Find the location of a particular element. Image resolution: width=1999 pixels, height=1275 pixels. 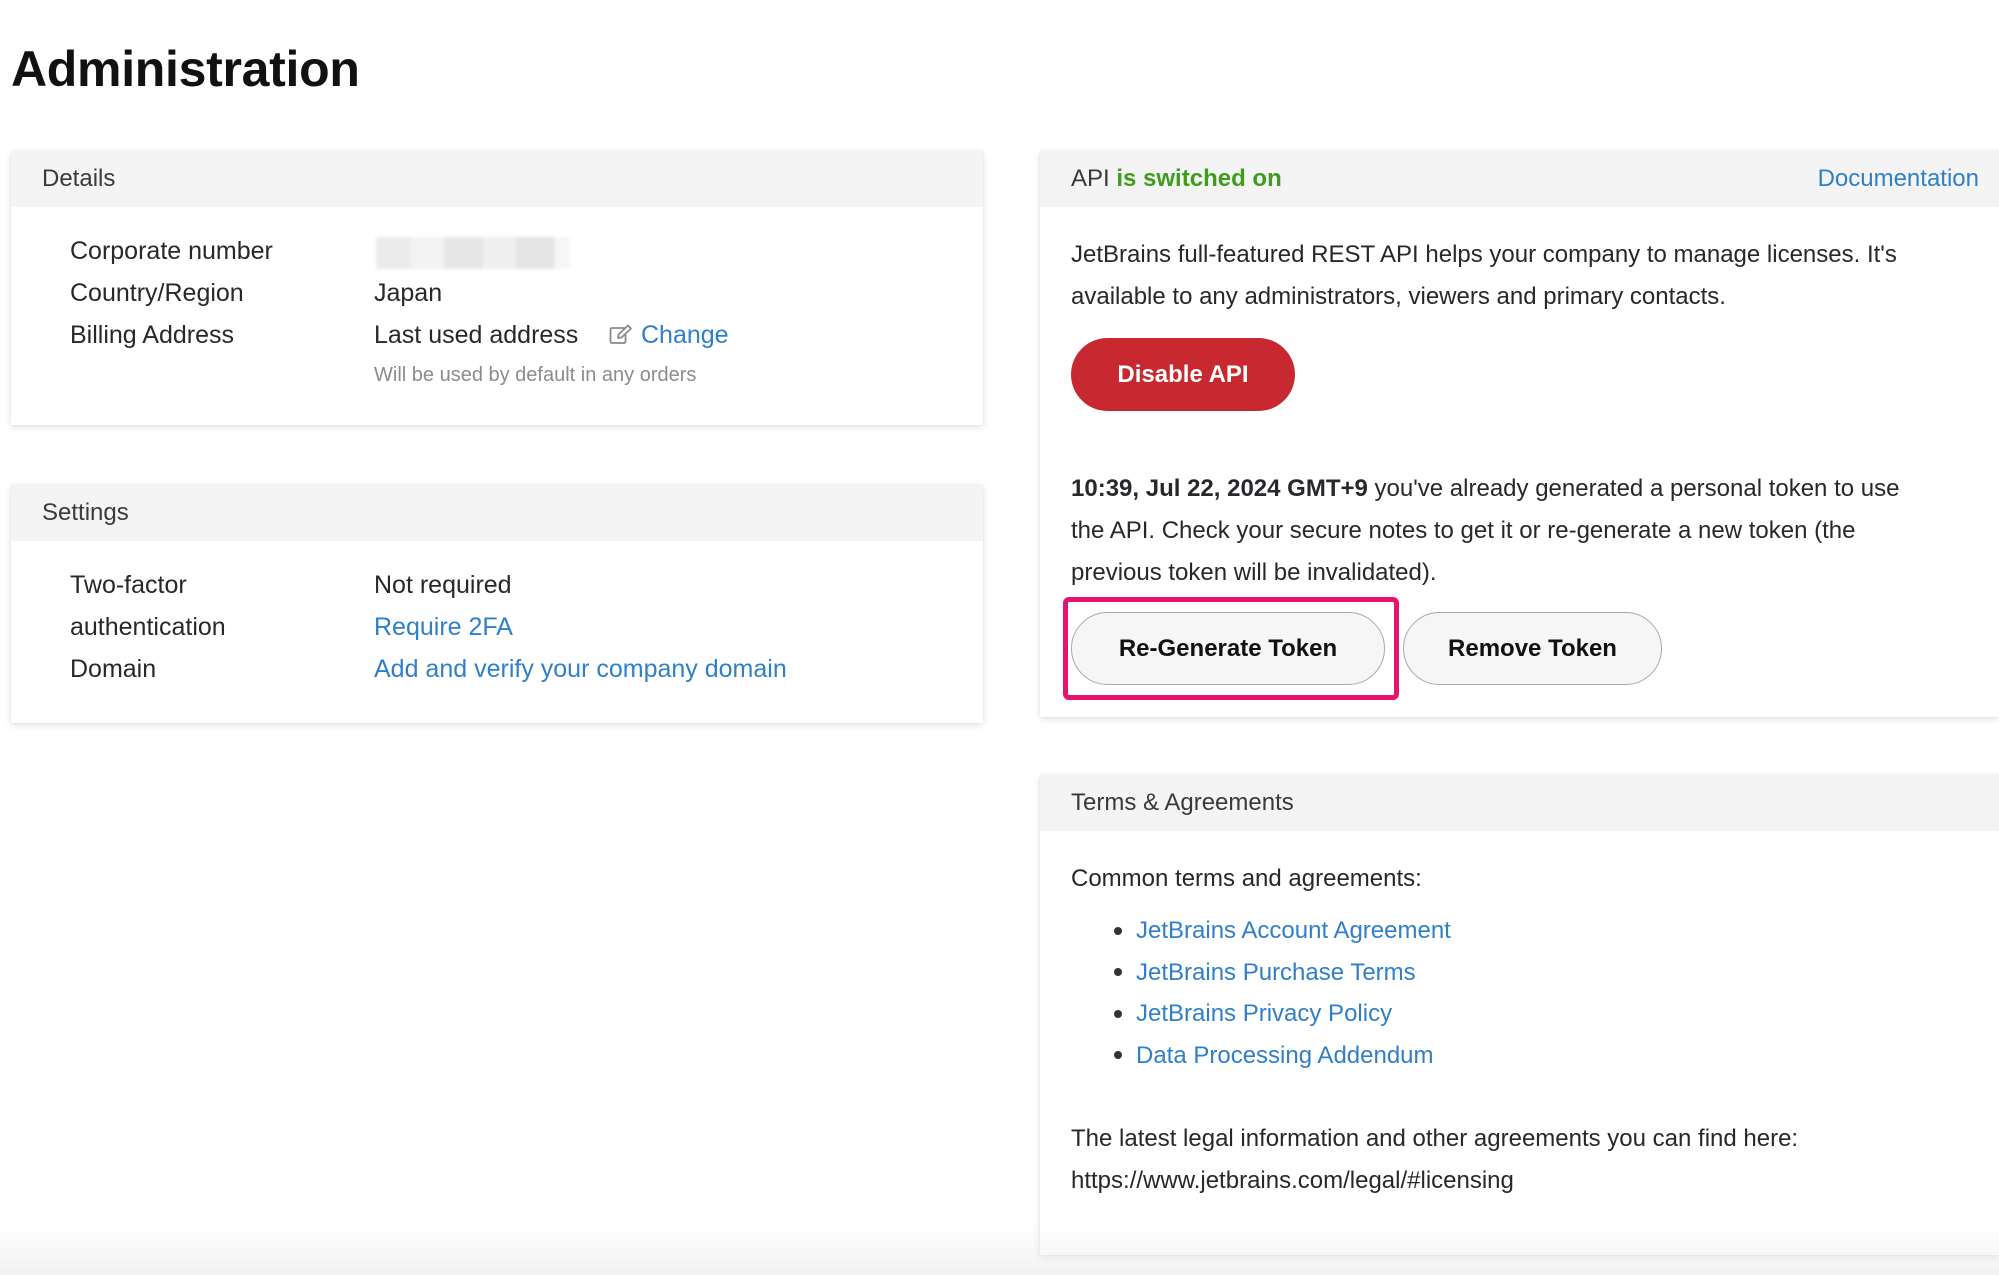

terms-header: Terms & Agreements is located at coordinates (1519, 803).